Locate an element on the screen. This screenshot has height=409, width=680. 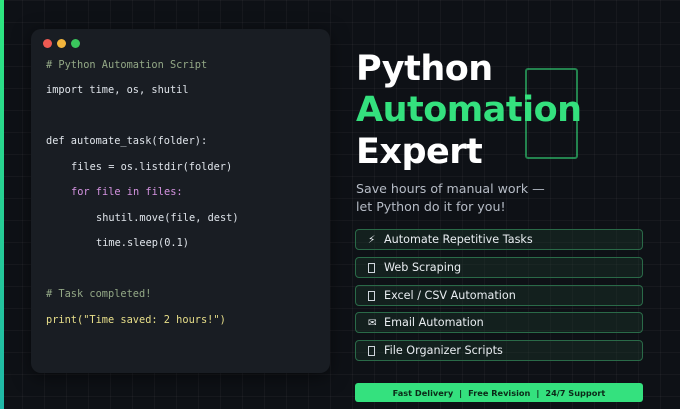
banner-support: 24/7 Support is located at coordinates (575, 392).